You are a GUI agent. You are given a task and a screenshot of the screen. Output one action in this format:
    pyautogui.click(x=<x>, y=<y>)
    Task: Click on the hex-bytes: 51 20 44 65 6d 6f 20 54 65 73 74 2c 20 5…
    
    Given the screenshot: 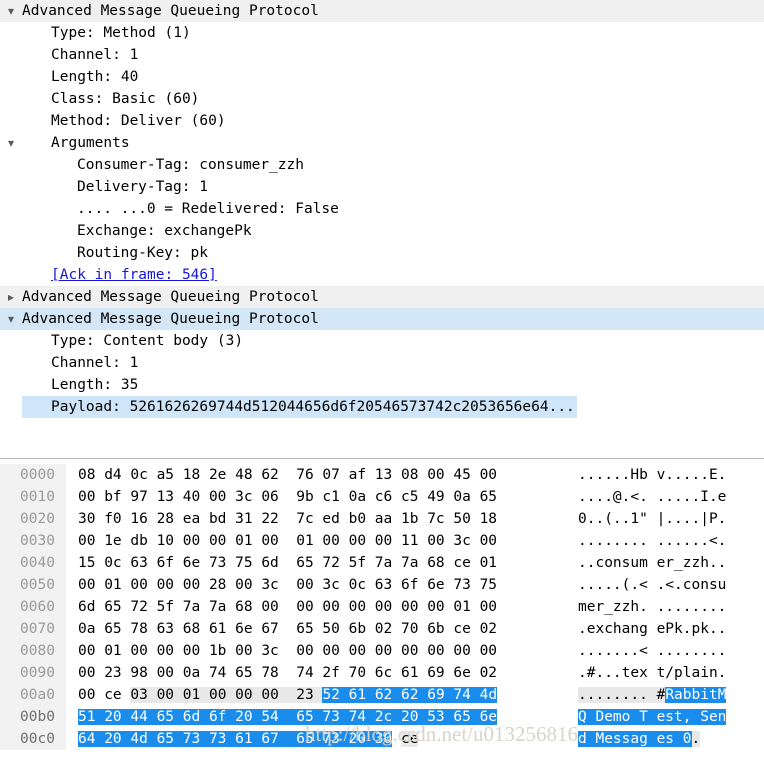 What is the action you would take?
    pyautogui.click(x=282, y=717)
    